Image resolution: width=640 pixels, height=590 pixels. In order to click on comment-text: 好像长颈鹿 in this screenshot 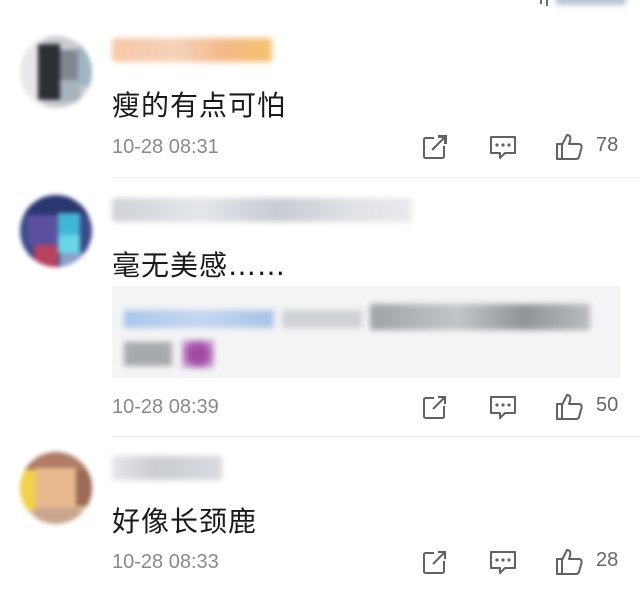, I will do `click(185, 521)`.